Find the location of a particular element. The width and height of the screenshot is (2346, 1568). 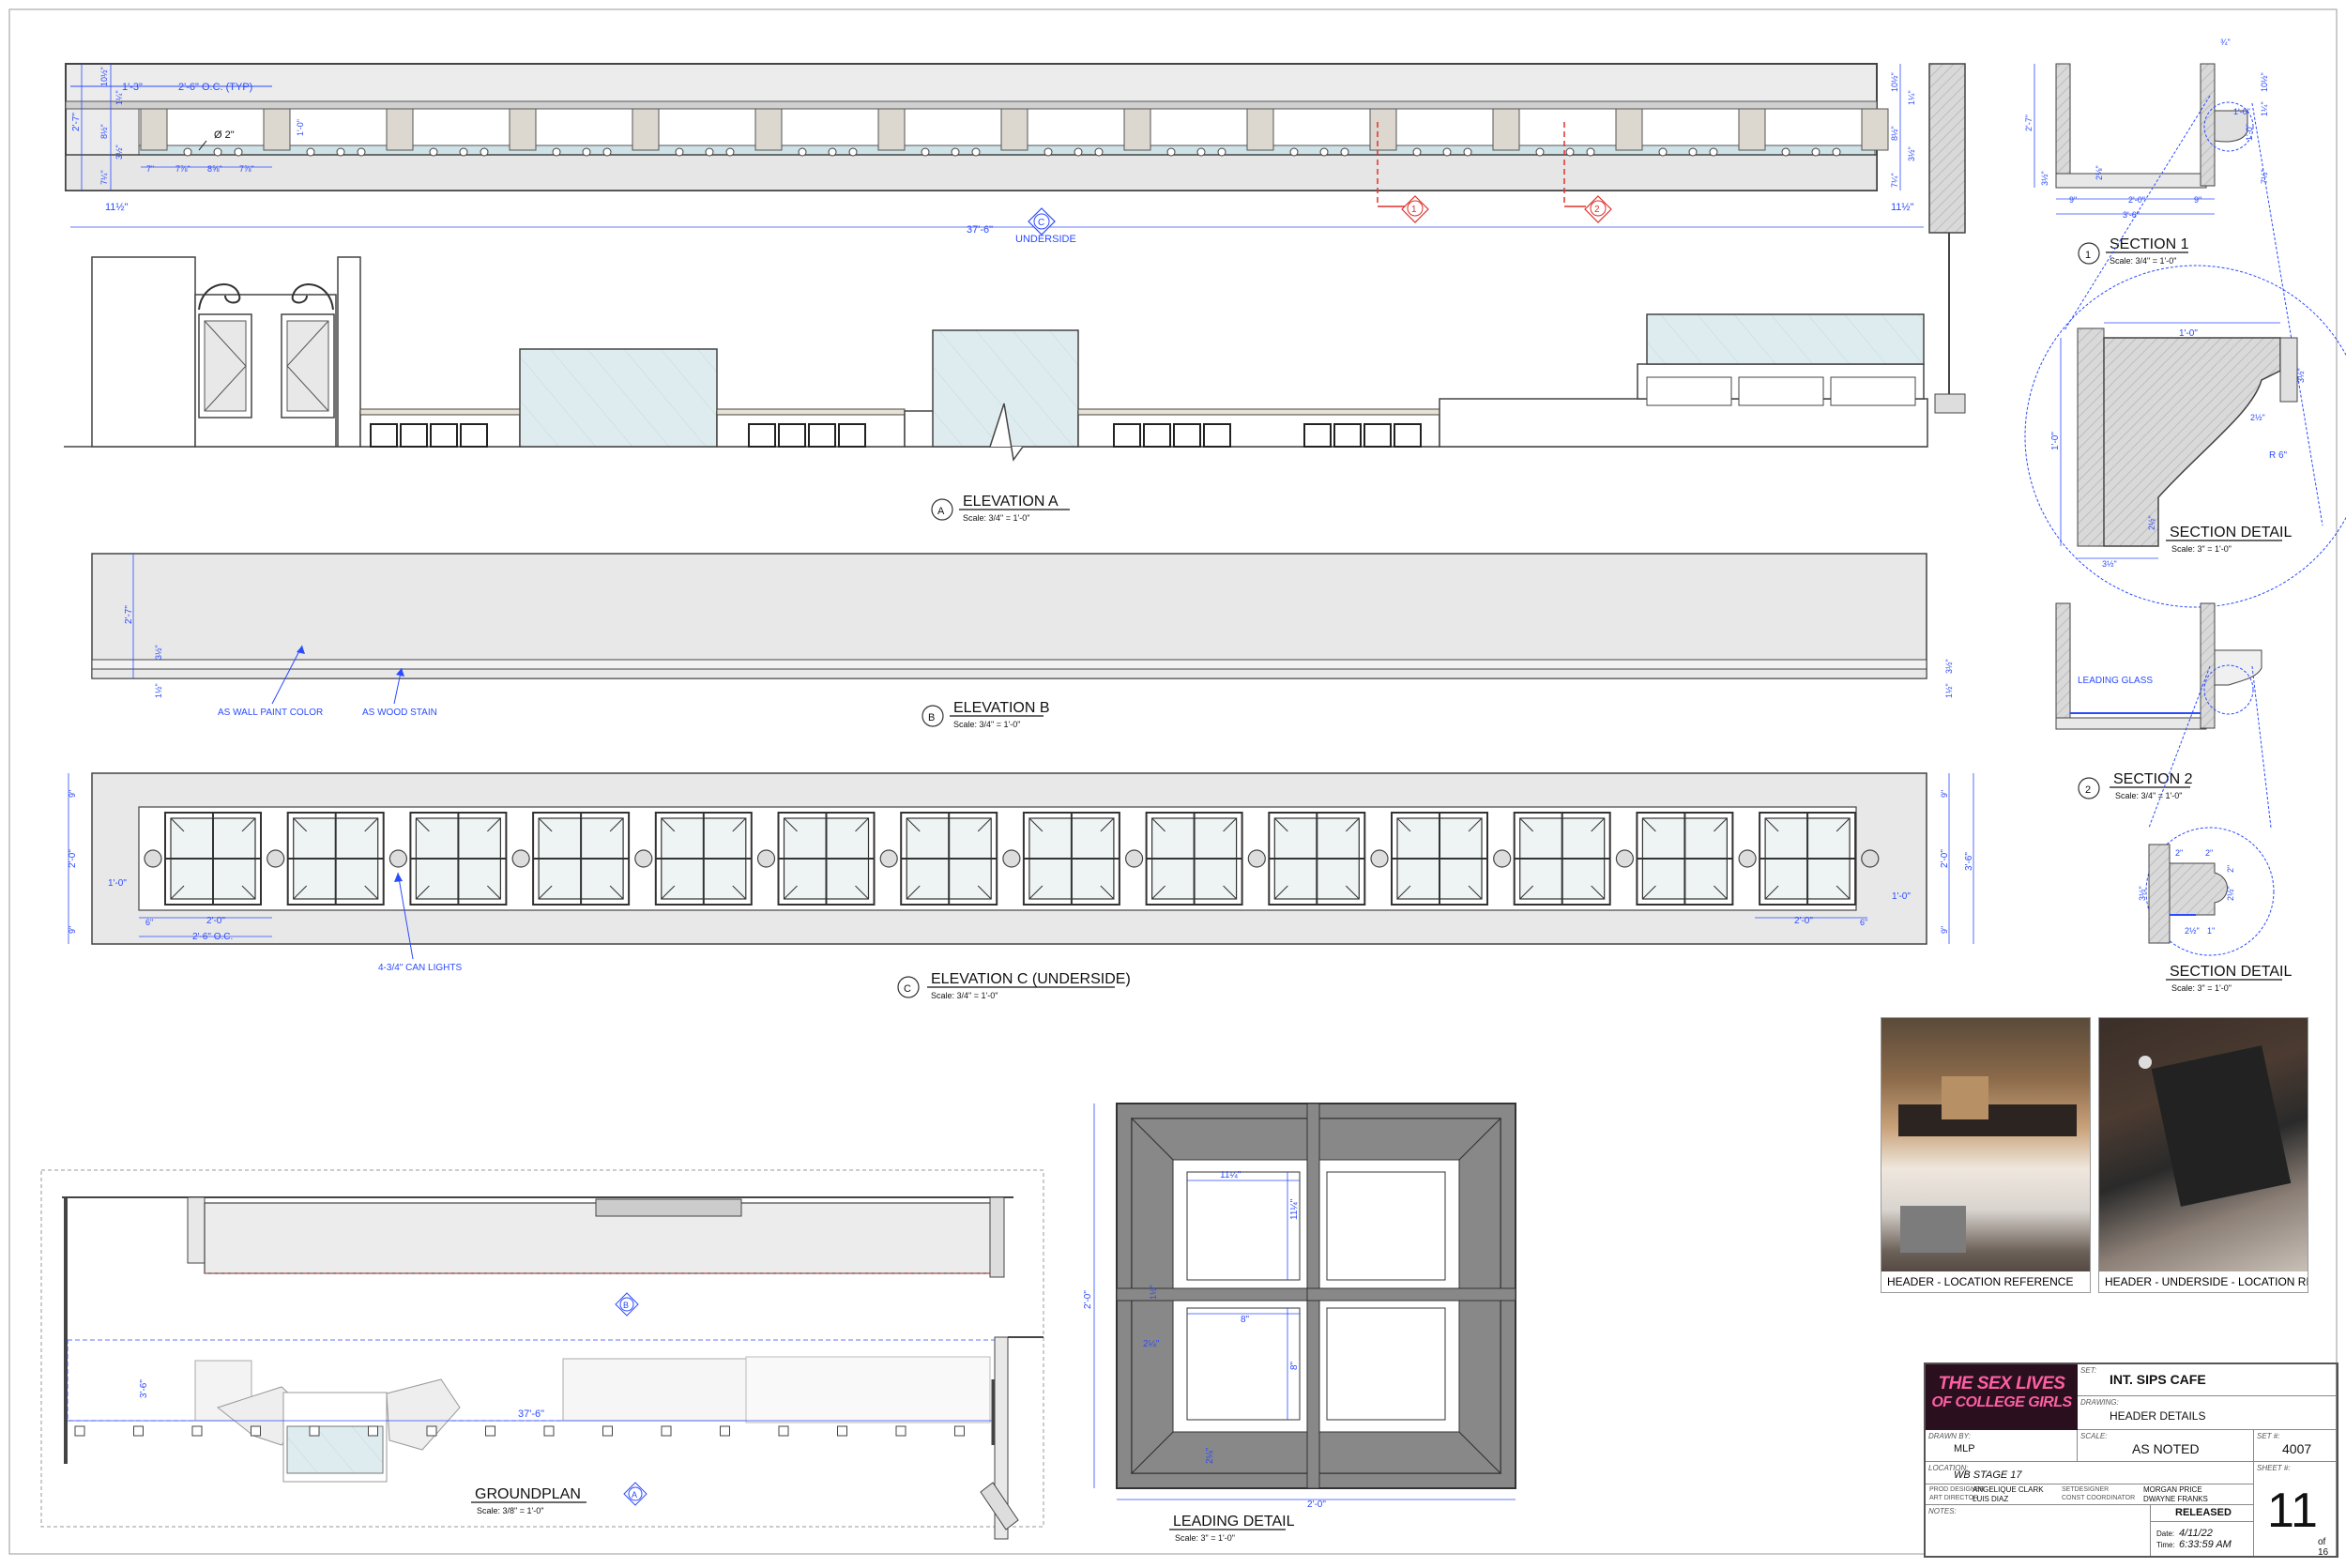

section-detail-2-title: SECTION DETAIL is located at coordinates (2231, 972).